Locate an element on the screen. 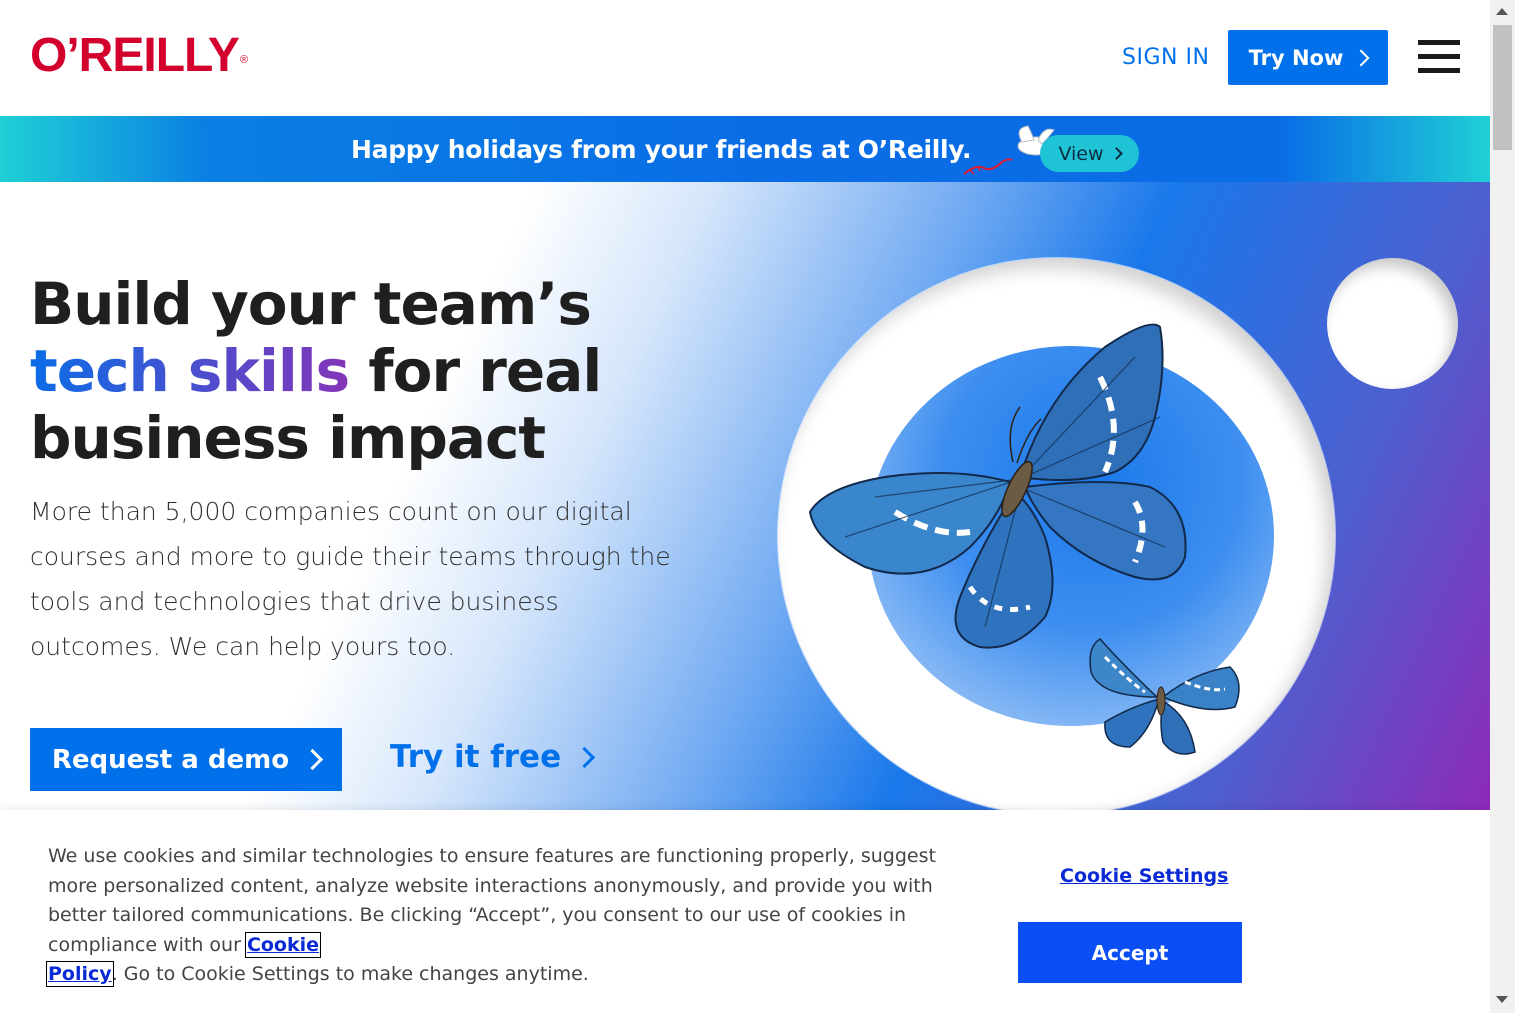  try-it-free-label: Try it free is located at coordinates (476, 757).